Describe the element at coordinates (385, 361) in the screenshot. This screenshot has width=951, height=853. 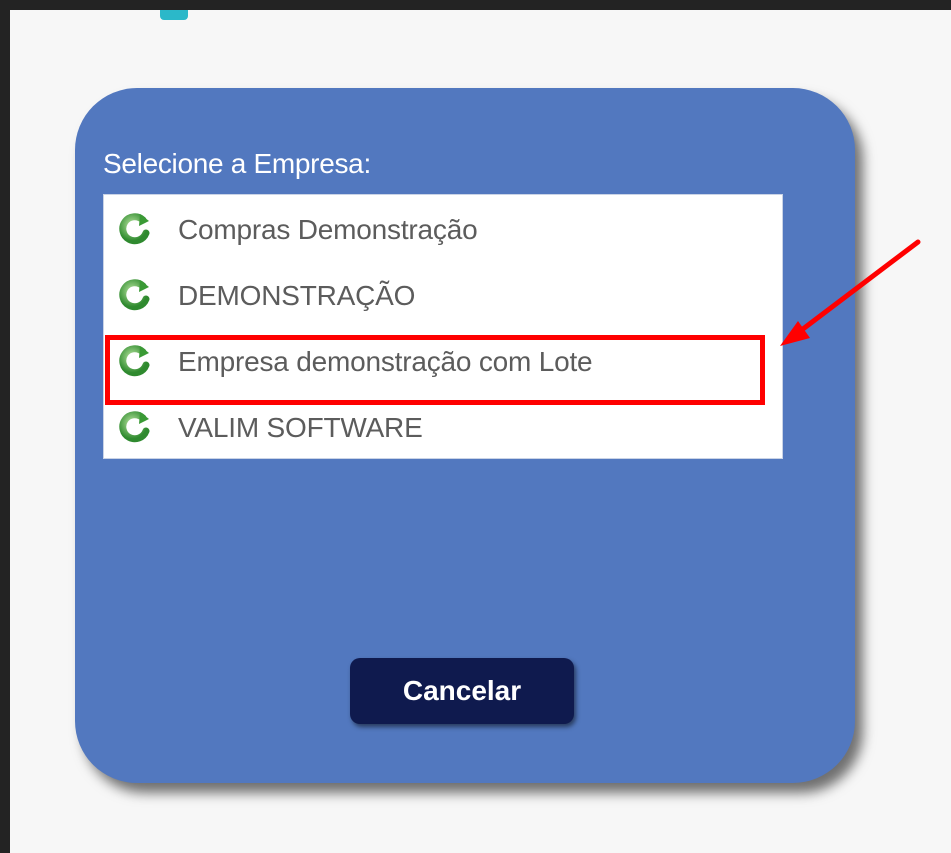
I see `company-label: Empresa demonstração com Lote` at that location.